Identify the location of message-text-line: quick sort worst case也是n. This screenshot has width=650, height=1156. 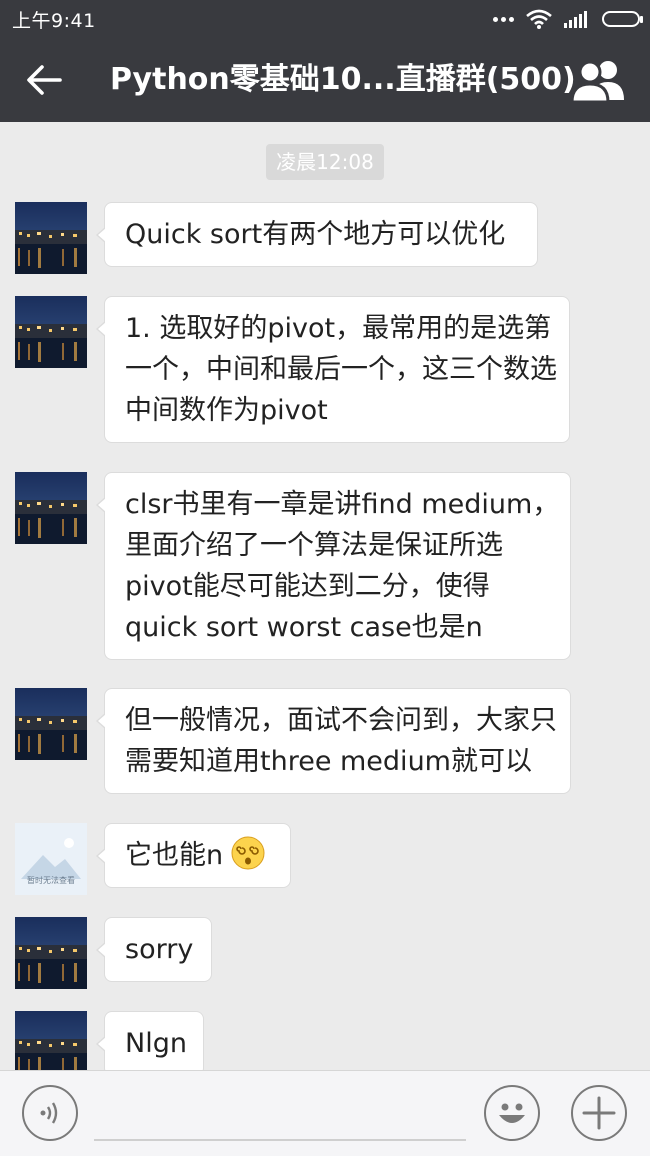
(304, 627).